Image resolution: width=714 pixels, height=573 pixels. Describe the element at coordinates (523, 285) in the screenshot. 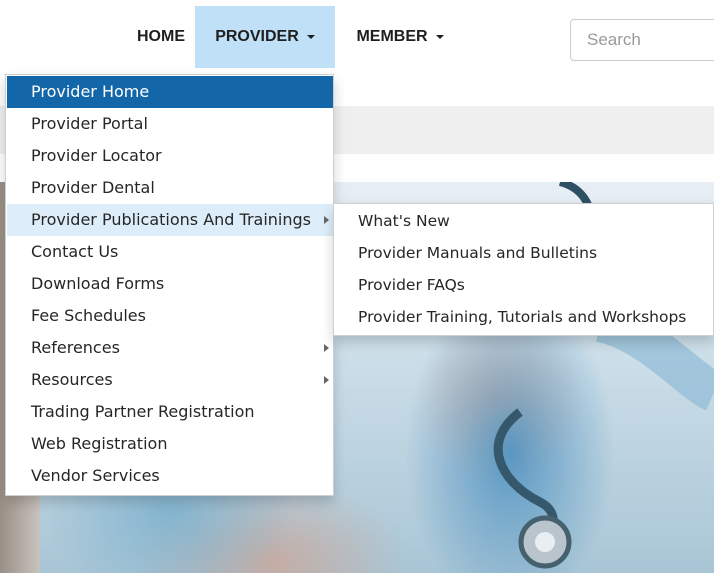

I see `submenu-item-provider-faqs: Provider FAQs` at that location.